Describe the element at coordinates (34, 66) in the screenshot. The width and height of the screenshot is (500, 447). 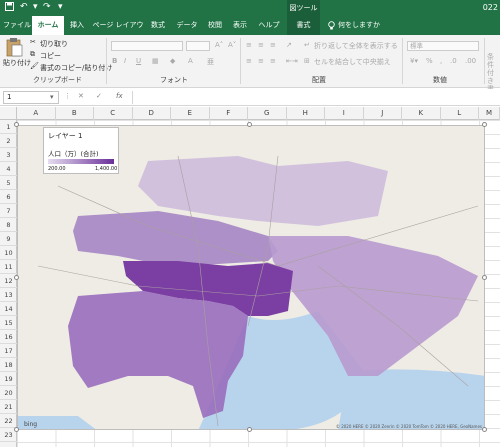
I see `format-painter-icon: 🖌` at that location.